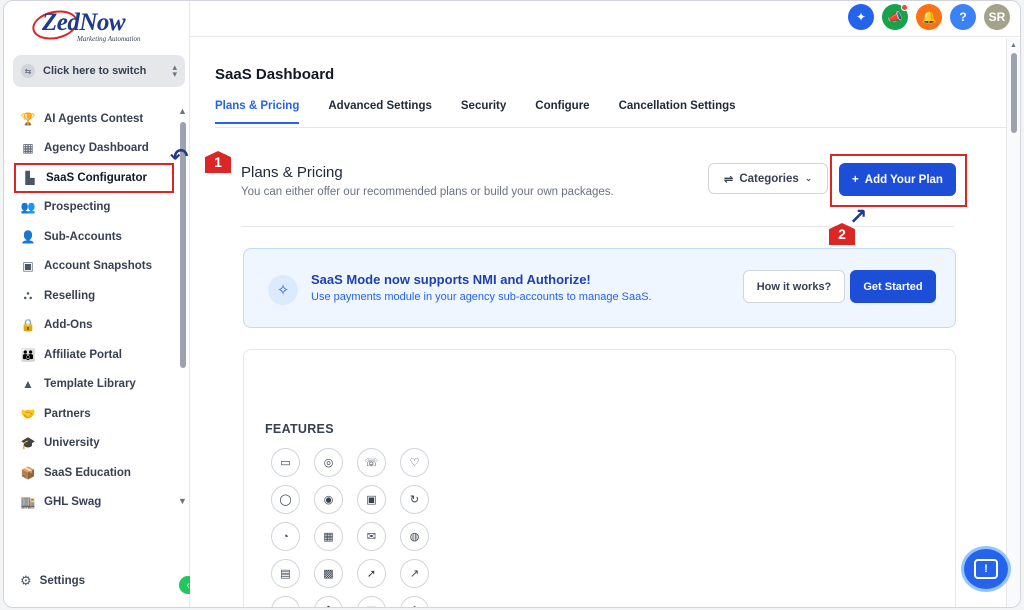 This screenshot has height=610, width=1024. What do you see at coordinates (94, 385) in the screenshot?
I see `sidebar-item-template-library: ▲ Template Library` at bounding box center [94, 385].